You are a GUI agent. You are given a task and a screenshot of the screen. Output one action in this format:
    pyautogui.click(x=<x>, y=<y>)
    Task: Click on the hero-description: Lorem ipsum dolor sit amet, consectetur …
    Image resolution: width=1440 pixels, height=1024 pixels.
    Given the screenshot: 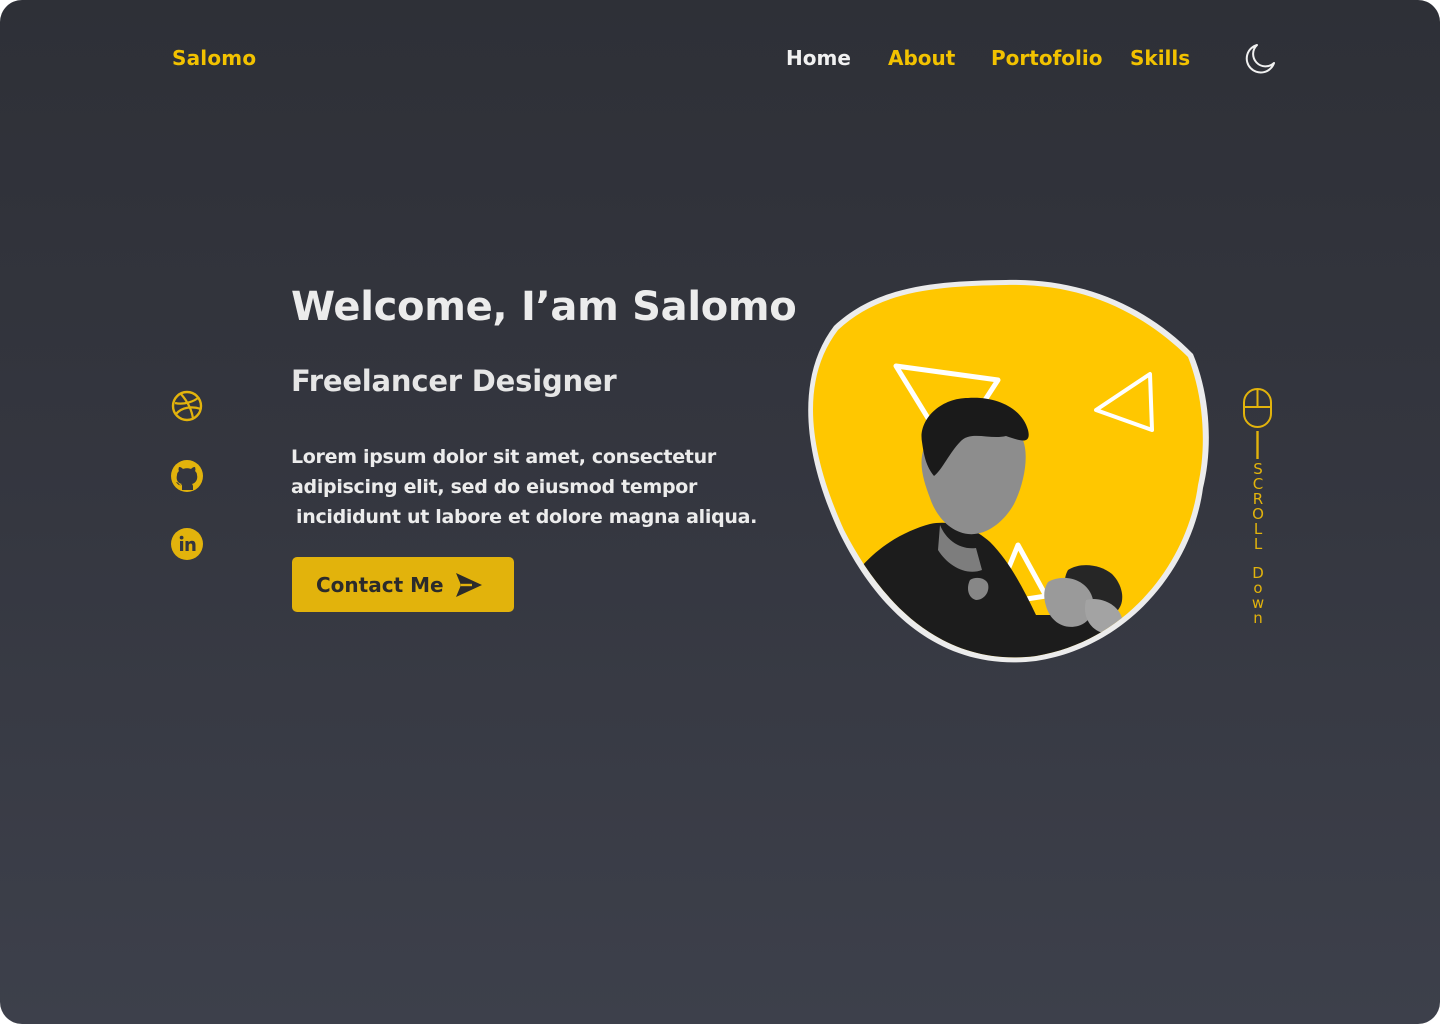 What is the action you would take?
    pyautogui.click(x=531, y=487)
    